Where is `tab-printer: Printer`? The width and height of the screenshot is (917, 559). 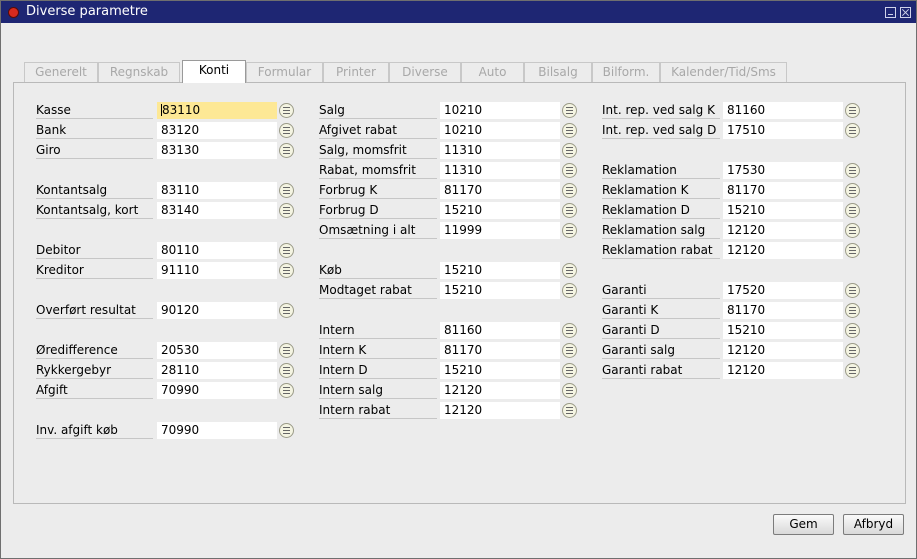
tab-printer: Printer is located at coordinates (356, 72).